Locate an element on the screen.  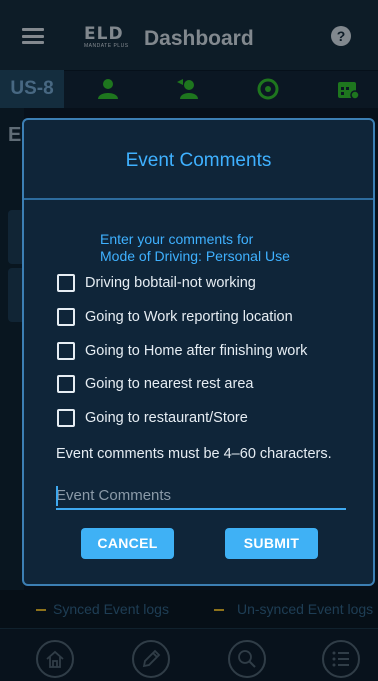
option-label: Going to Home after finishing work is located at coordinates (196, 351).